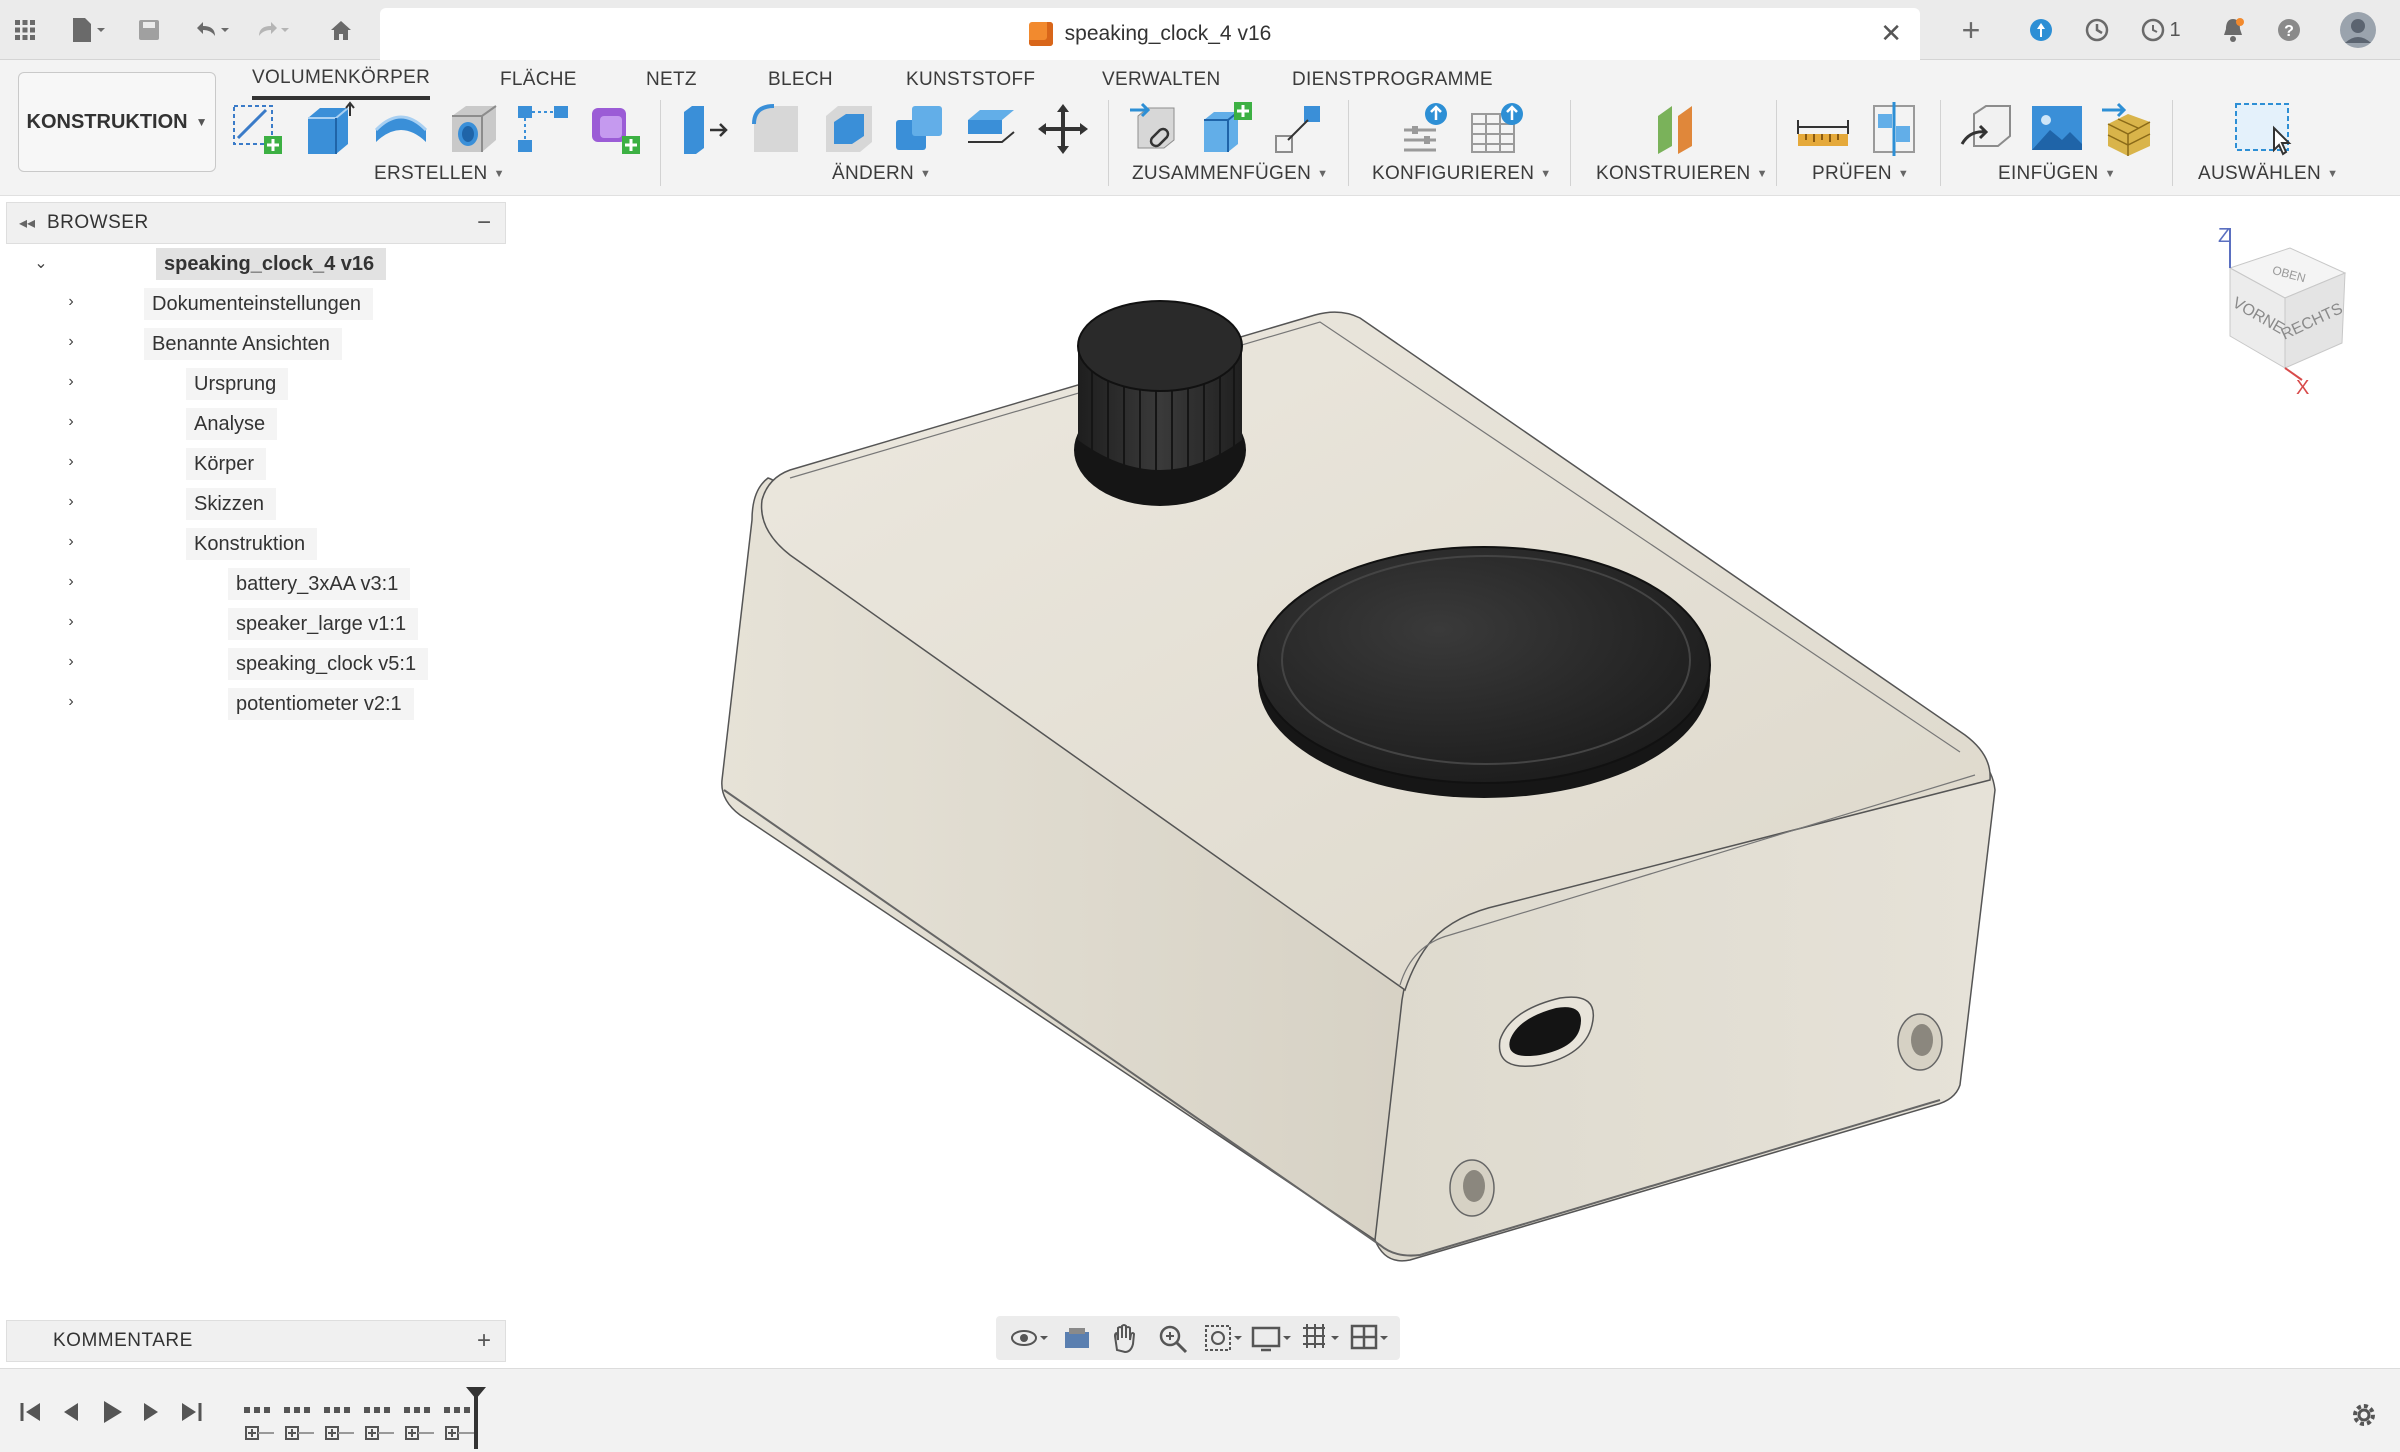 This screenshot has height=1452, width=2400. Describe the element at coordinates (256, 424) in the screenshot. I see `browser-item: › Analyse` at that location.